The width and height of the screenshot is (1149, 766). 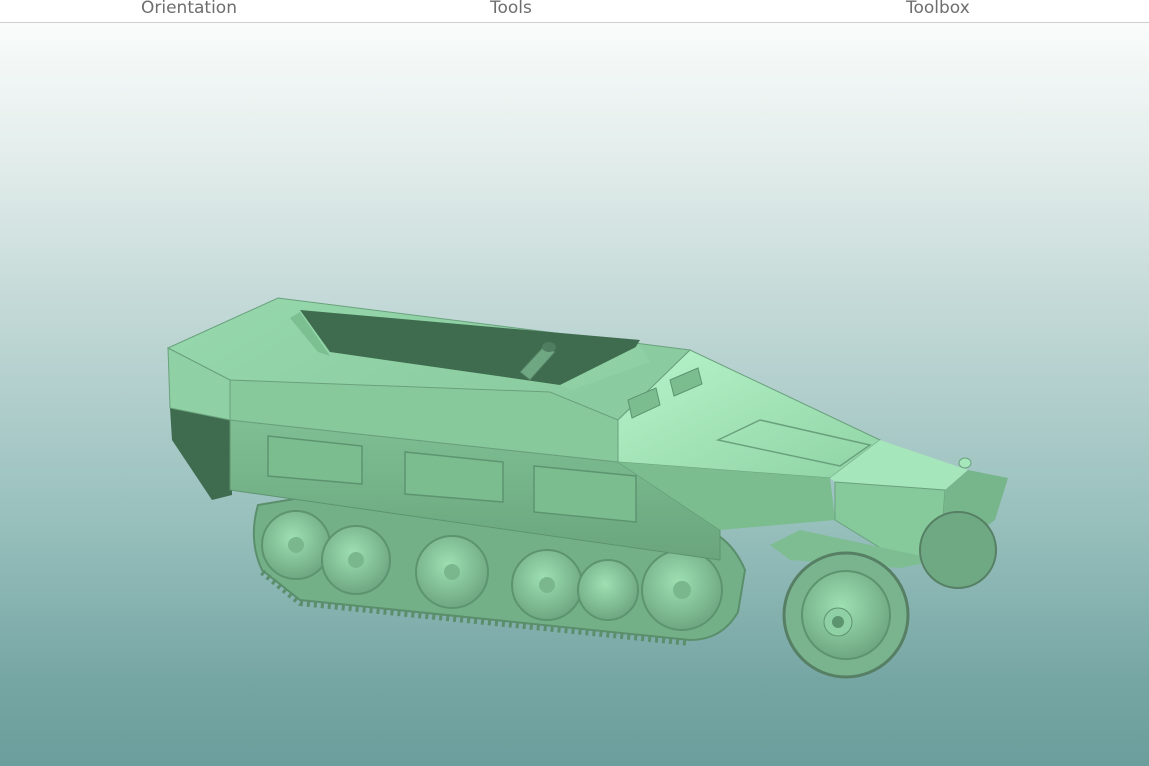 What do you see at coordinates (574, 11) in the screenshot?
I see `menu-bar: Orientation Tools Toolbox` at bounding box center [574, 11].